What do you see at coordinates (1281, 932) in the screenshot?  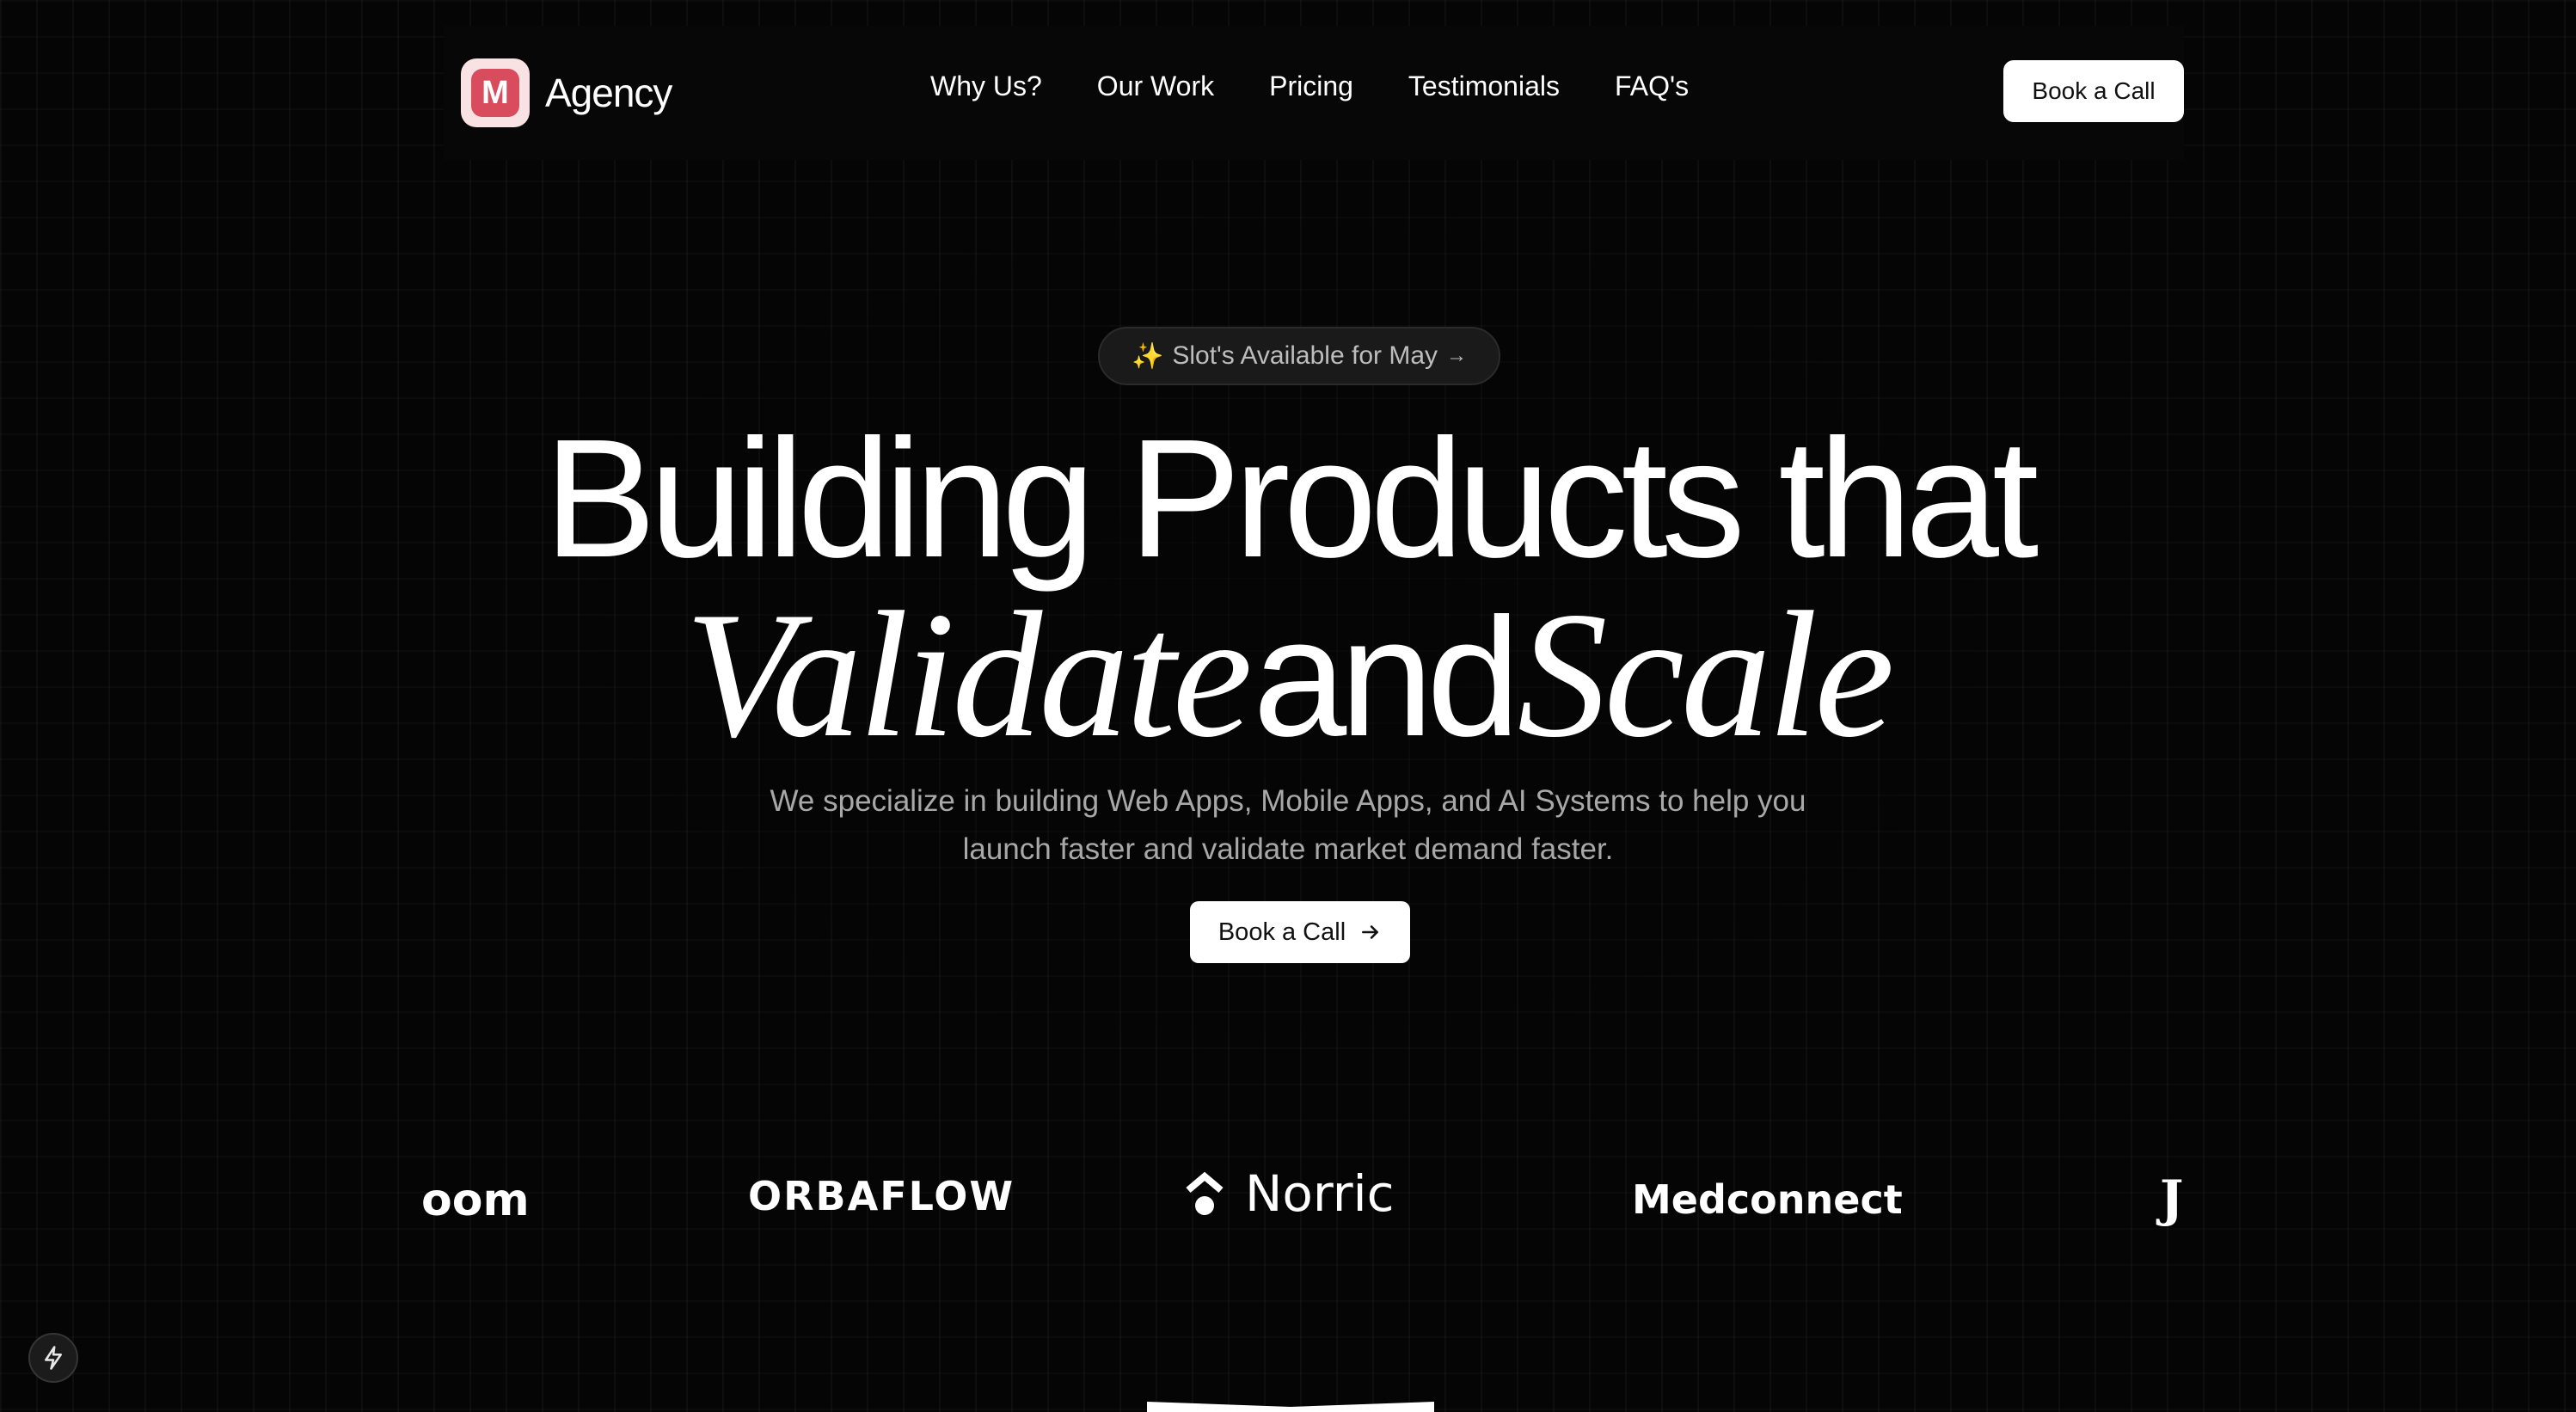 I see `hero-cta-label: Book a Call` at bounding box center [1281, 932].